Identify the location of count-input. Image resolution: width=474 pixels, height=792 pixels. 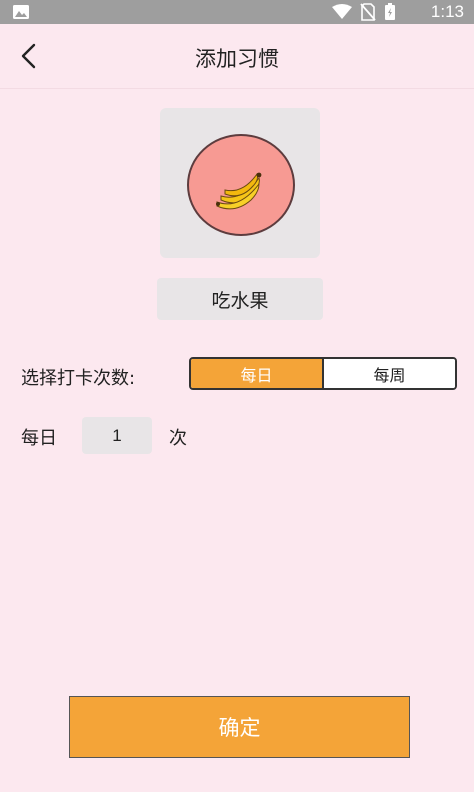
(117, 435).